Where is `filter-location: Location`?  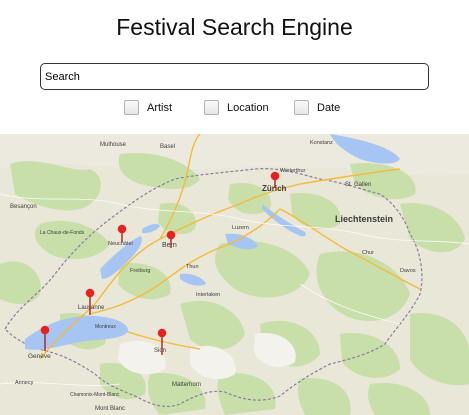
filter-location: Location is located at coordinates (236, 107).